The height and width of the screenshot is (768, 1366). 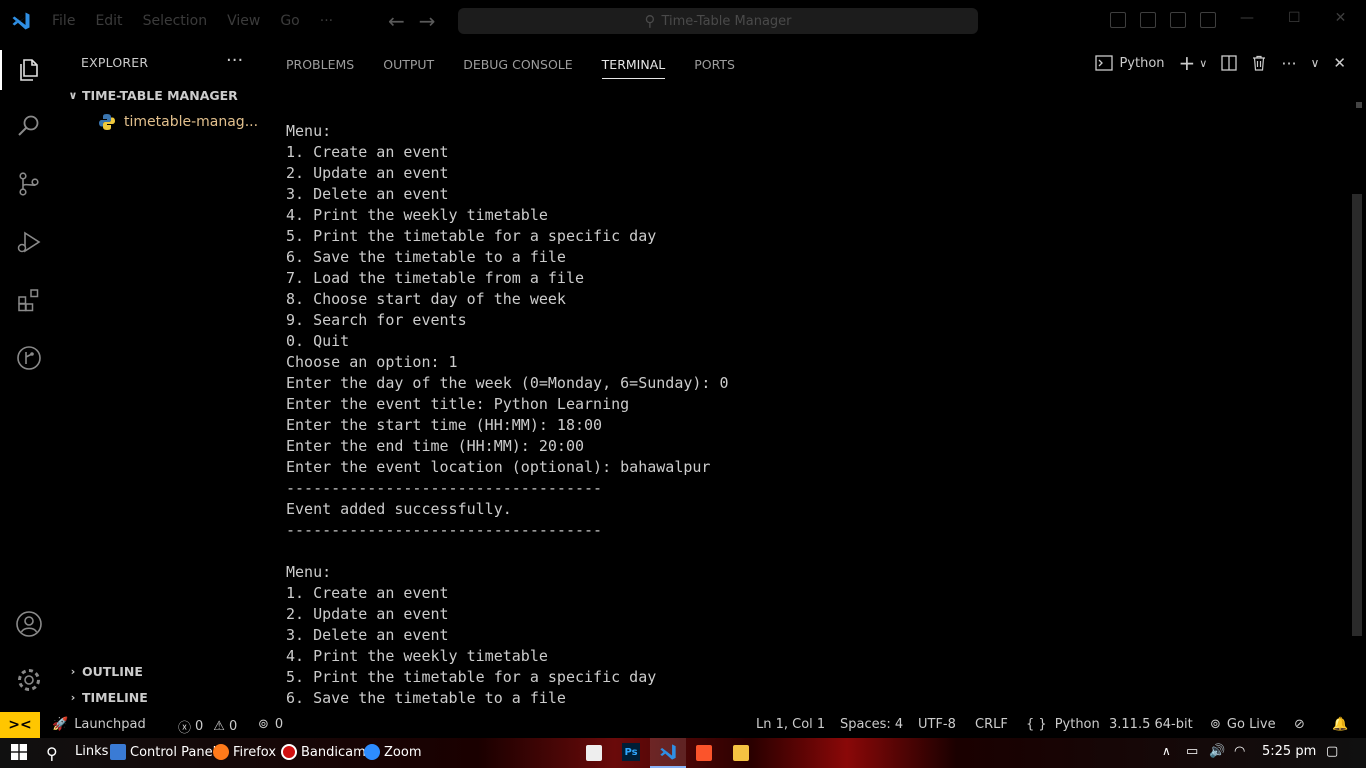 I want to click on terminal-line: 6. Save the timetable to a file, so click(x=426, y=698).